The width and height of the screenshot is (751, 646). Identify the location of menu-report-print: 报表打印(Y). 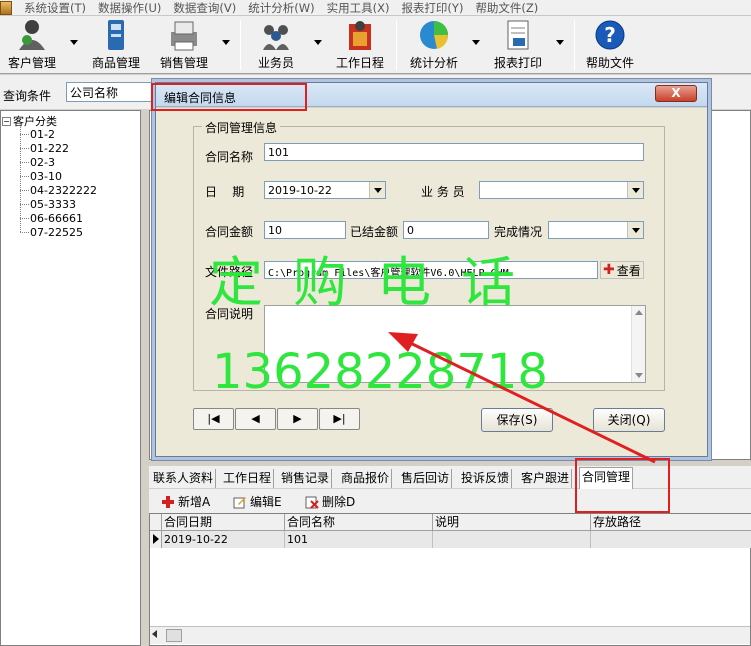
(432, 7).